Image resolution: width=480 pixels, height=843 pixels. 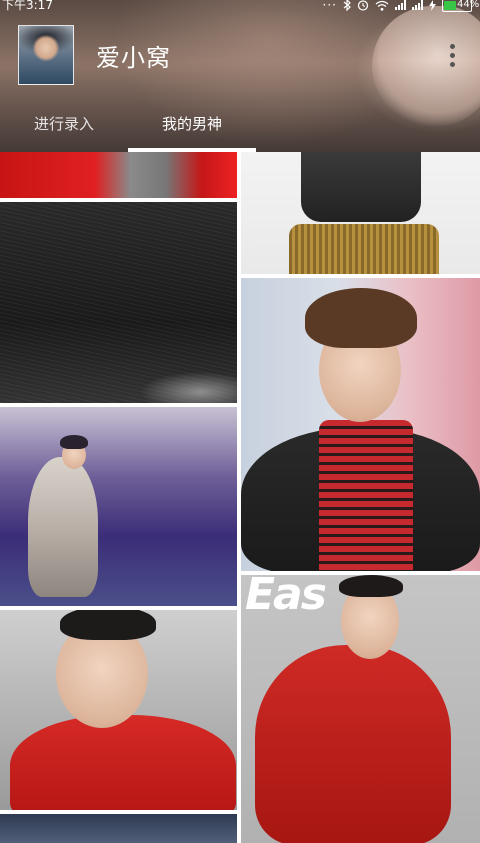 I want to click on photo-dark-backdrop, so click(x=118, y=302).